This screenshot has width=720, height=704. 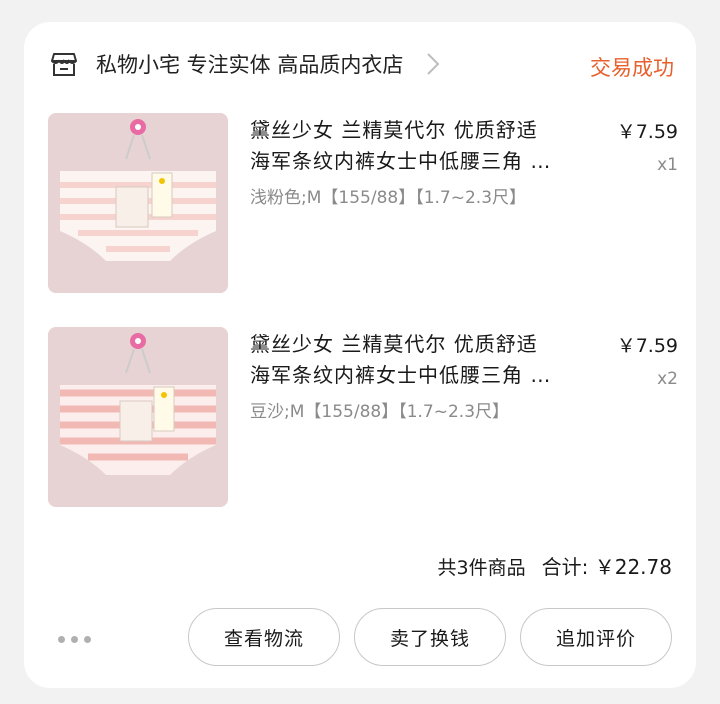 What do you see at coordinates (249, 64) in the screenshot?
I see `shop-name: 私物小宅 专注实体 高品质内衣店` at bounding box center [249, 64].